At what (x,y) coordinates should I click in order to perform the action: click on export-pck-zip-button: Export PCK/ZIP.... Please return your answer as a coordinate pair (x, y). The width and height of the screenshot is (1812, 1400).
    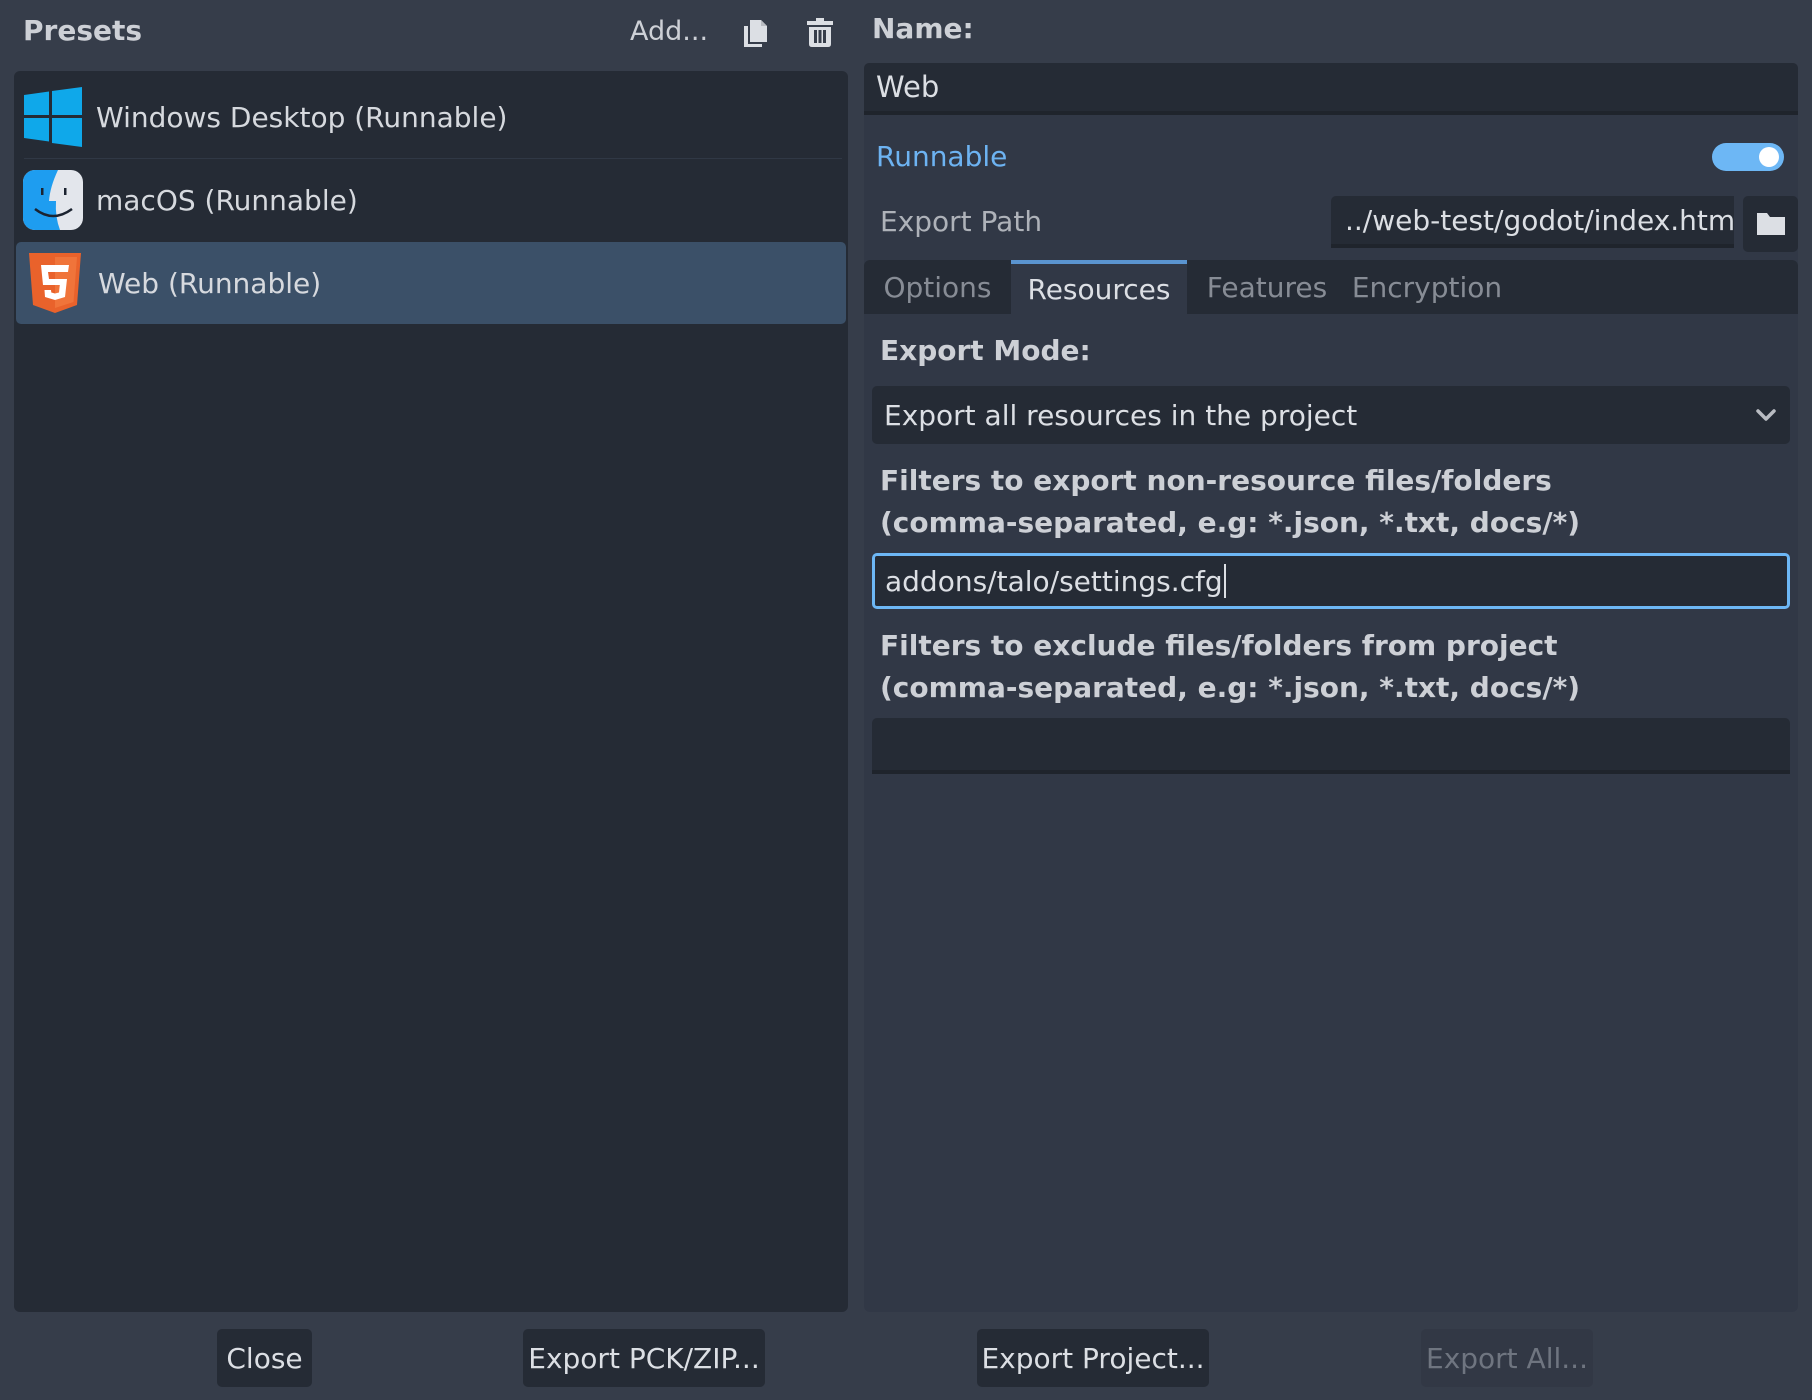
    Looking at the image, I should click on (644, 1358).